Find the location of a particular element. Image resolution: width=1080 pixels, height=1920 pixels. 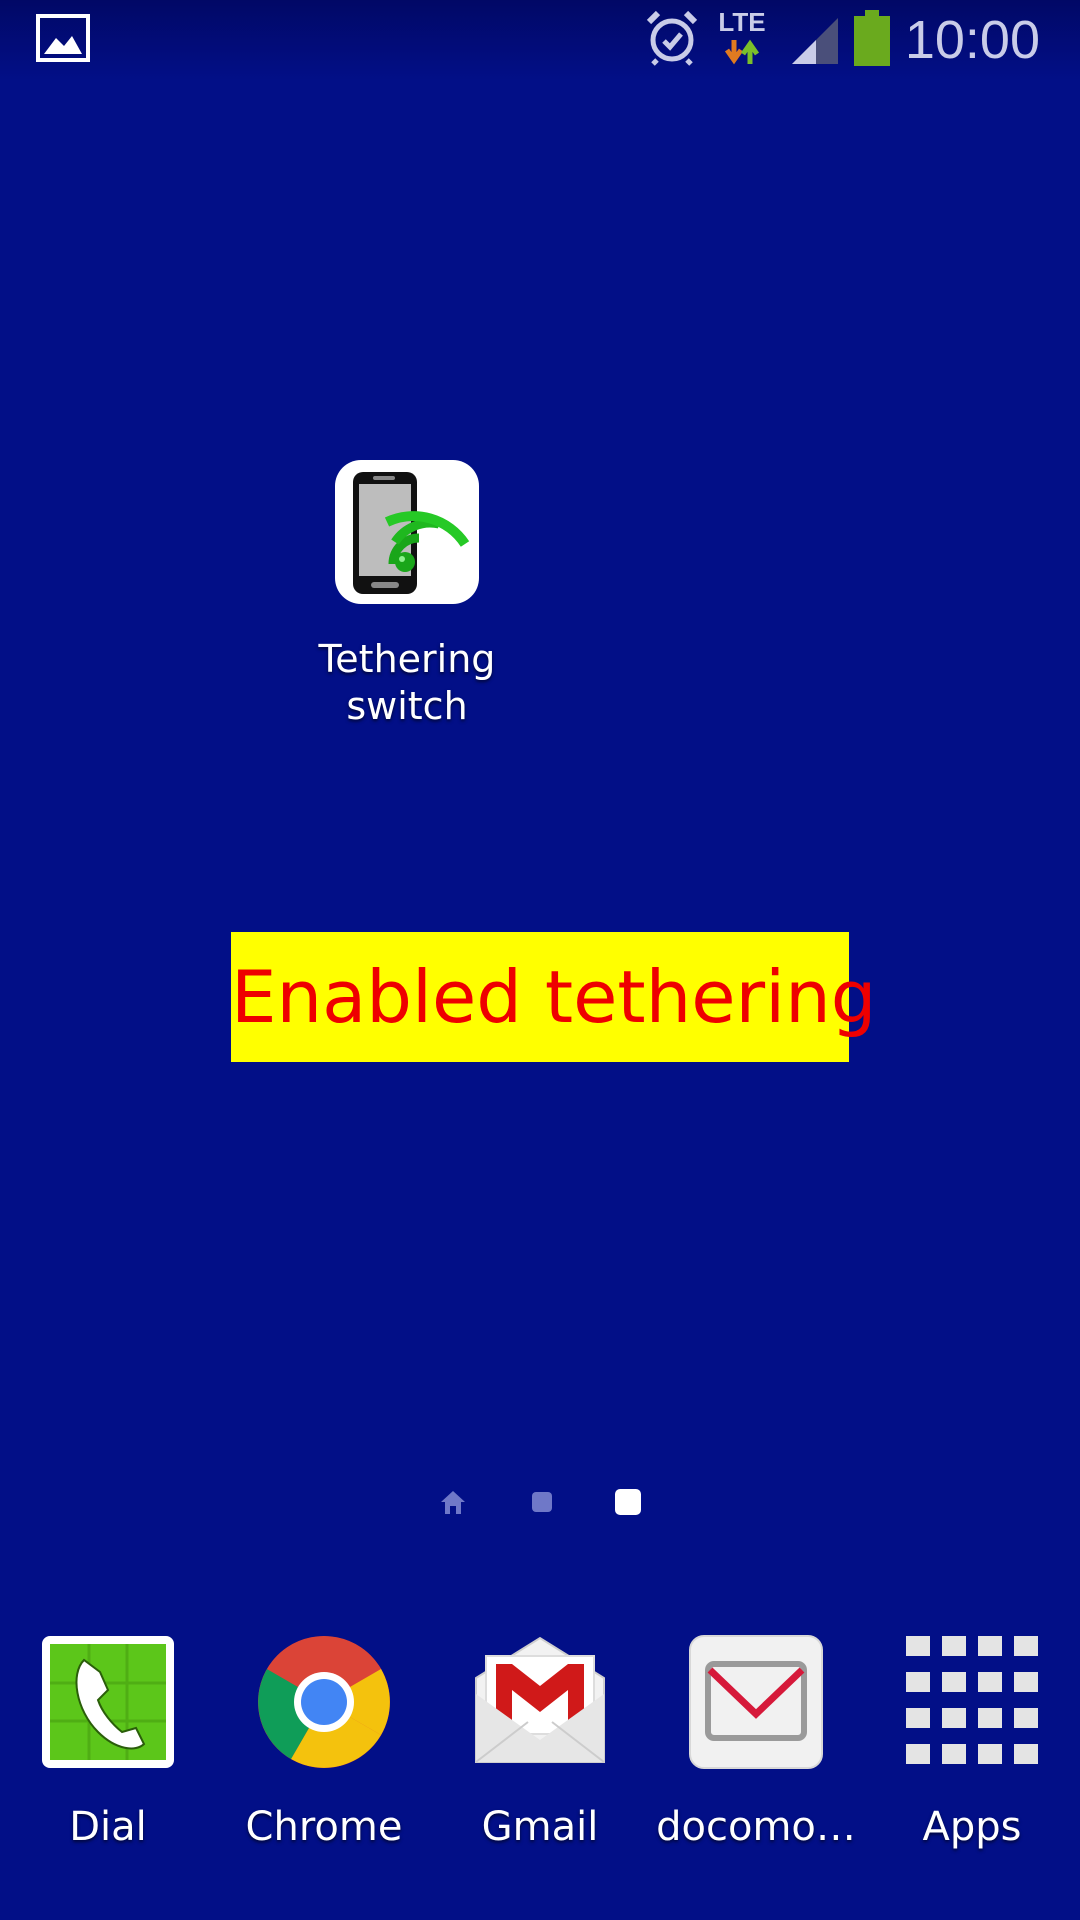

clock: 10:00 is located at coordinates (972, 40).